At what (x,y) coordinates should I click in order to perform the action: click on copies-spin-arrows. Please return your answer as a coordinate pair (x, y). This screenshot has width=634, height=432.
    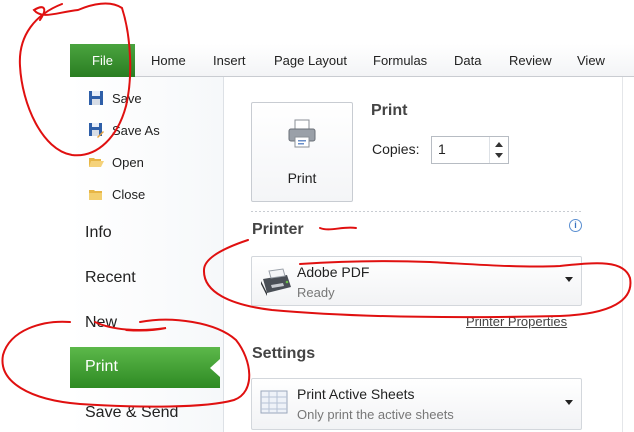
    Looking at the image, I should click on (498, 150).